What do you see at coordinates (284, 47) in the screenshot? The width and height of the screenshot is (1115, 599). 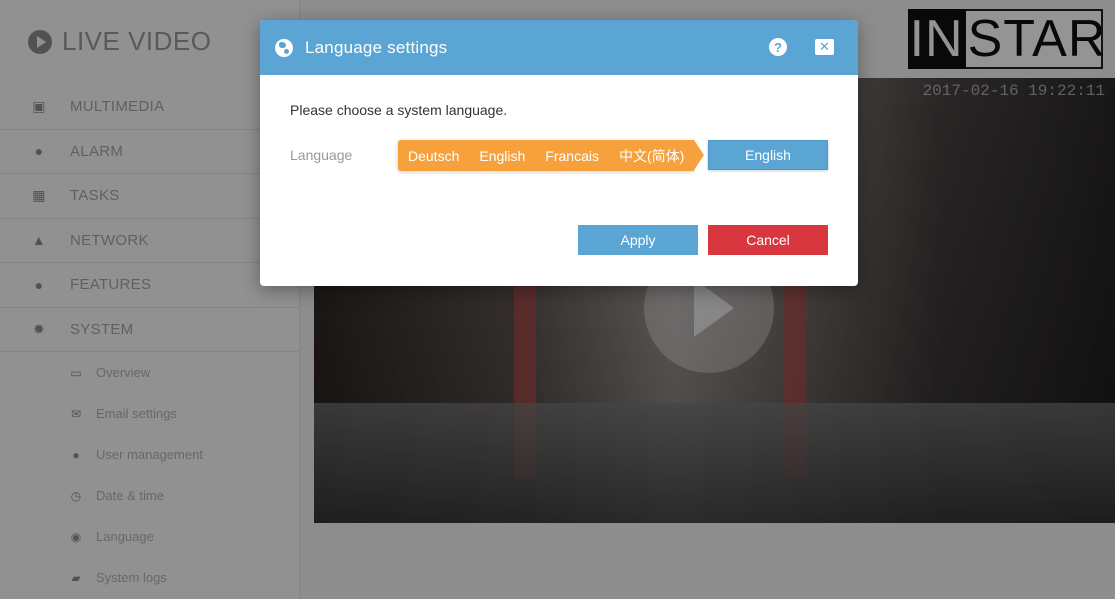 I see `globe-icon` at bounding box center [284, 47].